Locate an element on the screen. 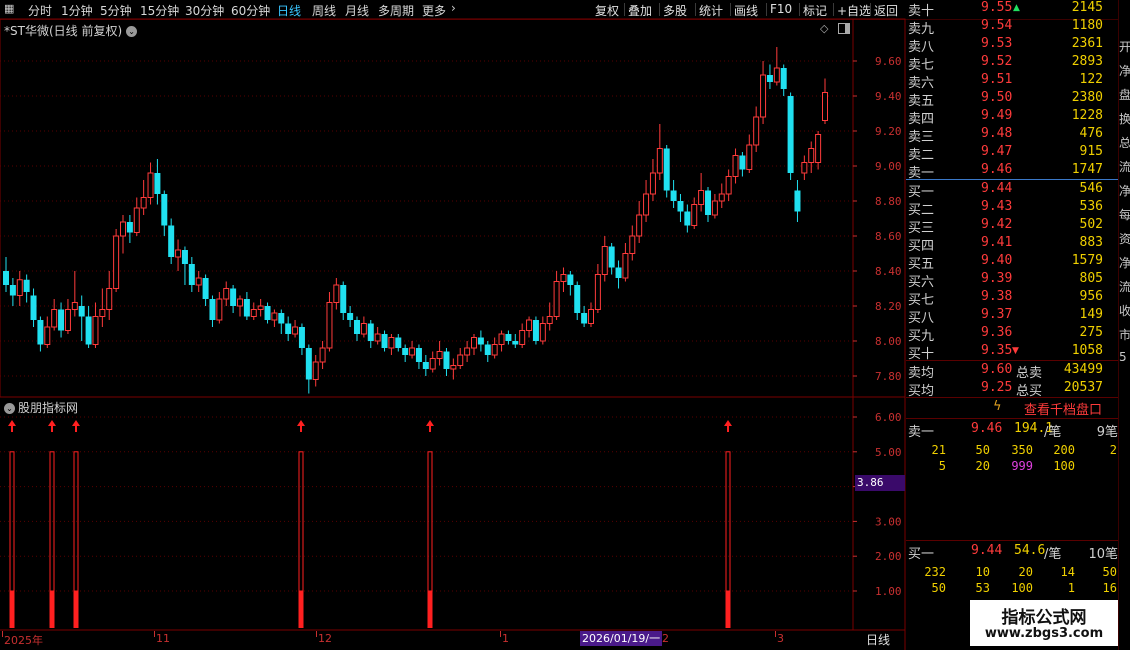  order-buy-row: 买六 9.39 805 is located at coordinates (1005, 280).